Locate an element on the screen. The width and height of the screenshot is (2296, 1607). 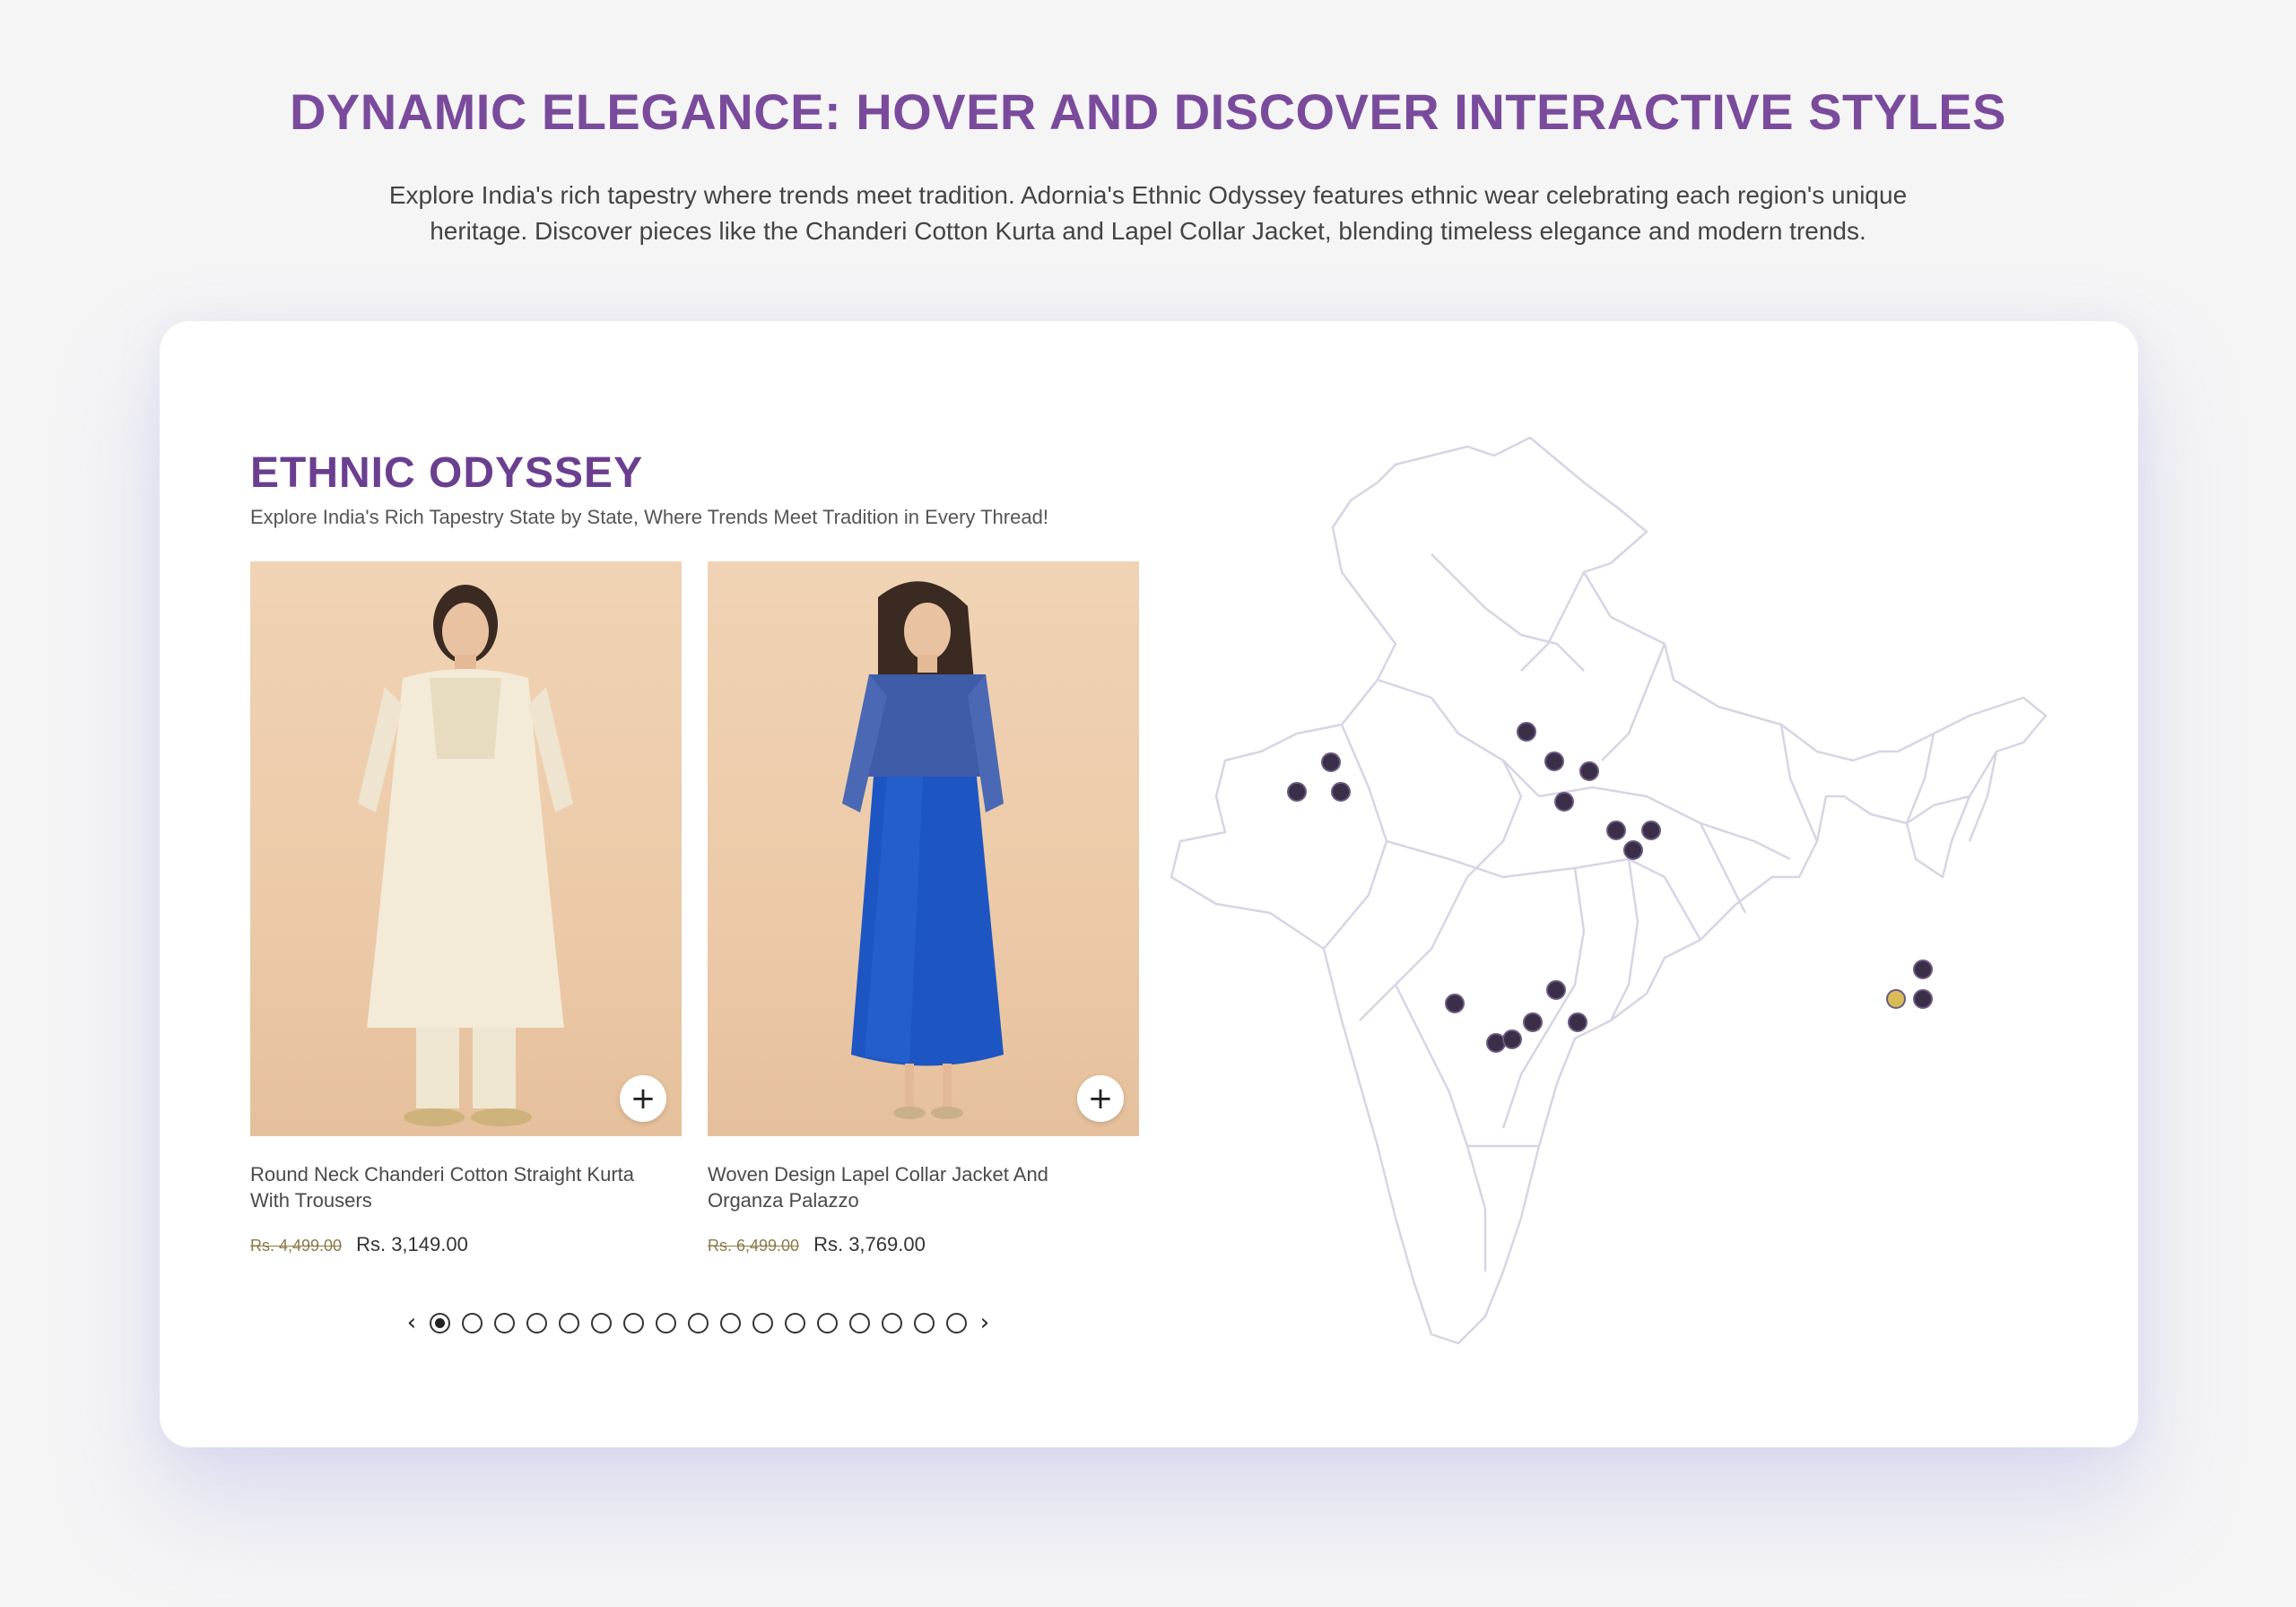
add-to-cart-button-1: + is located at coordinates (643, 1099).